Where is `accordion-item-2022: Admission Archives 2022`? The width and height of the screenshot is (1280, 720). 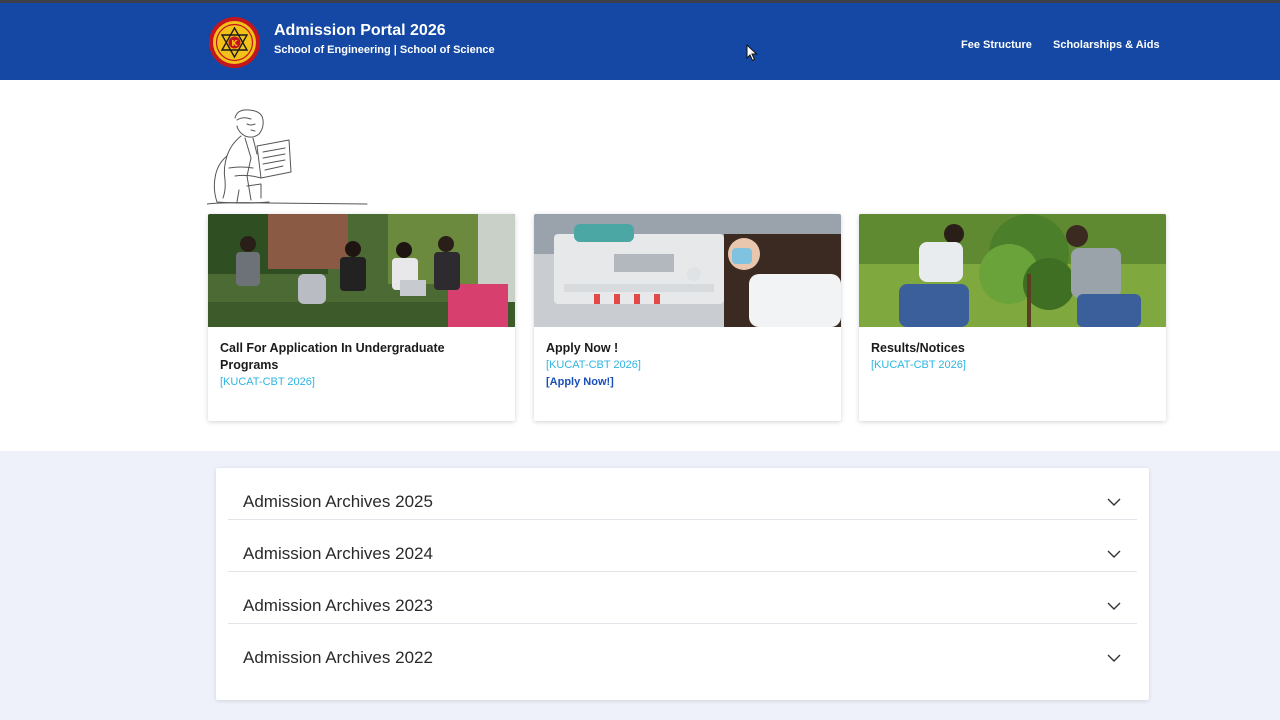
accordion-item-2022: Admission Archives 2022 is located at coordinates (682, 650).